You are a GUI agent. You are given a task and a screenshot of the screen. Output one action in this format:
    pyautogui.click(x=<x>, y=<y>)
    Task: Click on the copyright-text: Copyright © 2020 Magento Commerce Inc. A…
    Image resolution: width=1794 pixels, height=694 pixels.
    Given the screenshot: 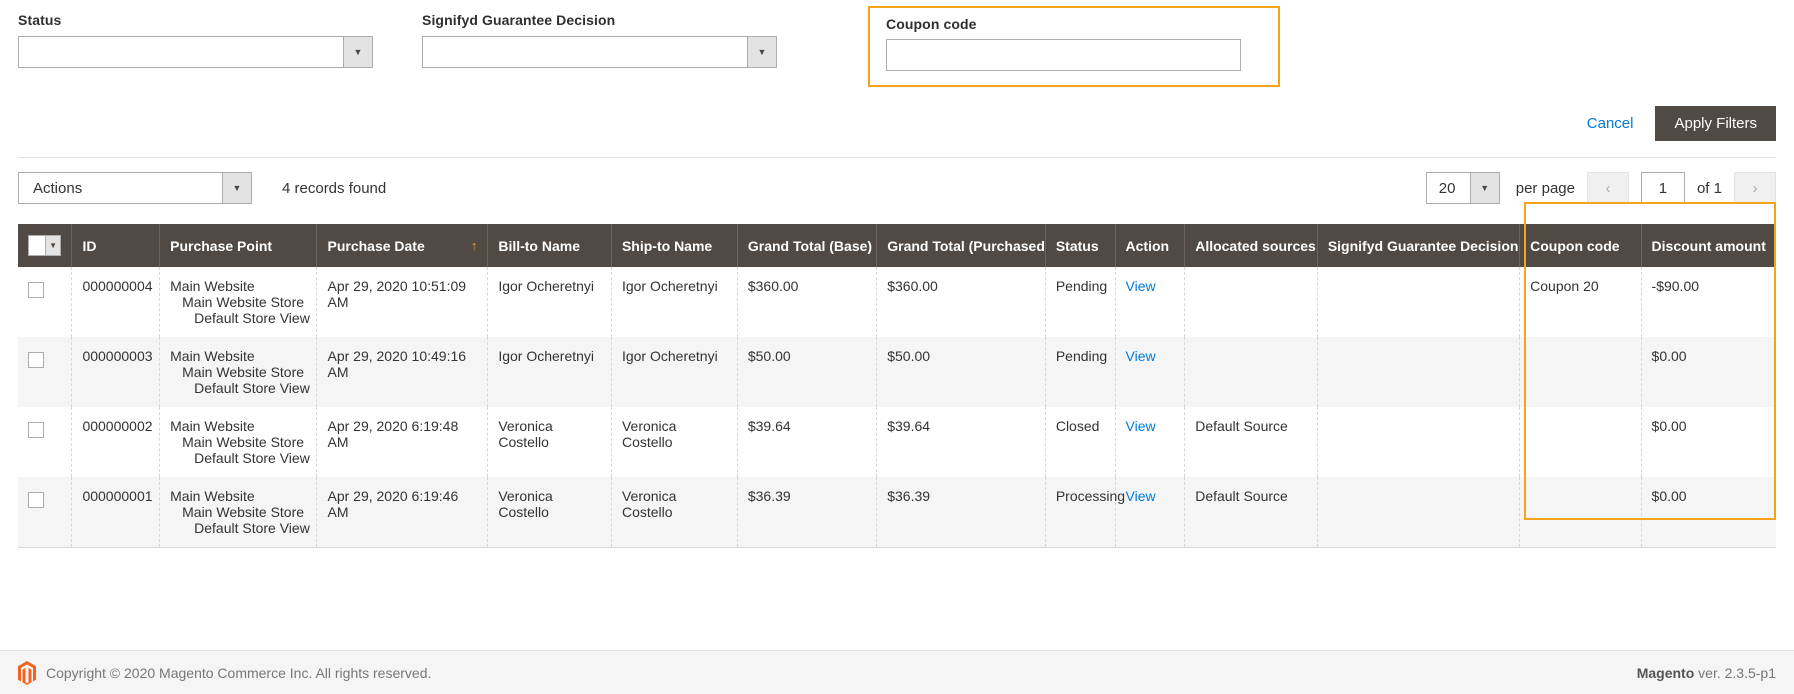 What is the action you would take?
    pyautogui.click(x=239, y=672)
    